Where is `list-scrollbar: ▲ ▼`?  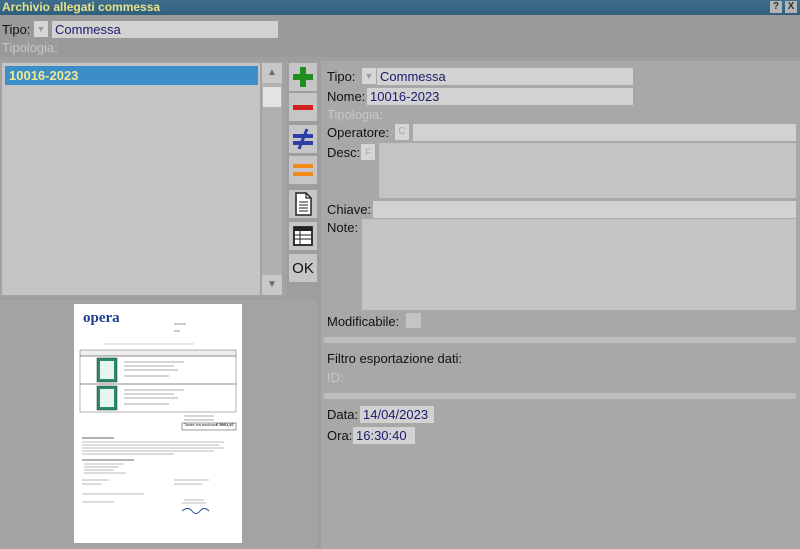 list-scrollbar: ▲ ▼ is located at coordinates (272, 179).